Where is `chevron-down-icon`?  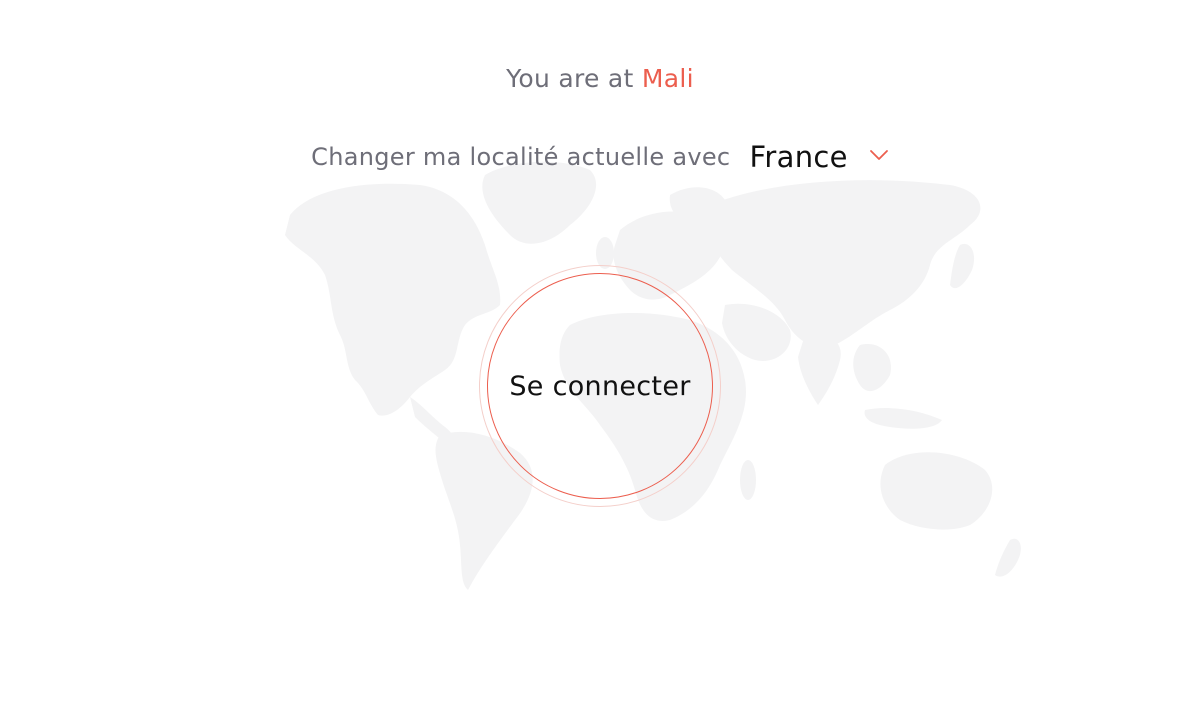 chevron-down-icon is located at coordinates (878, 155).